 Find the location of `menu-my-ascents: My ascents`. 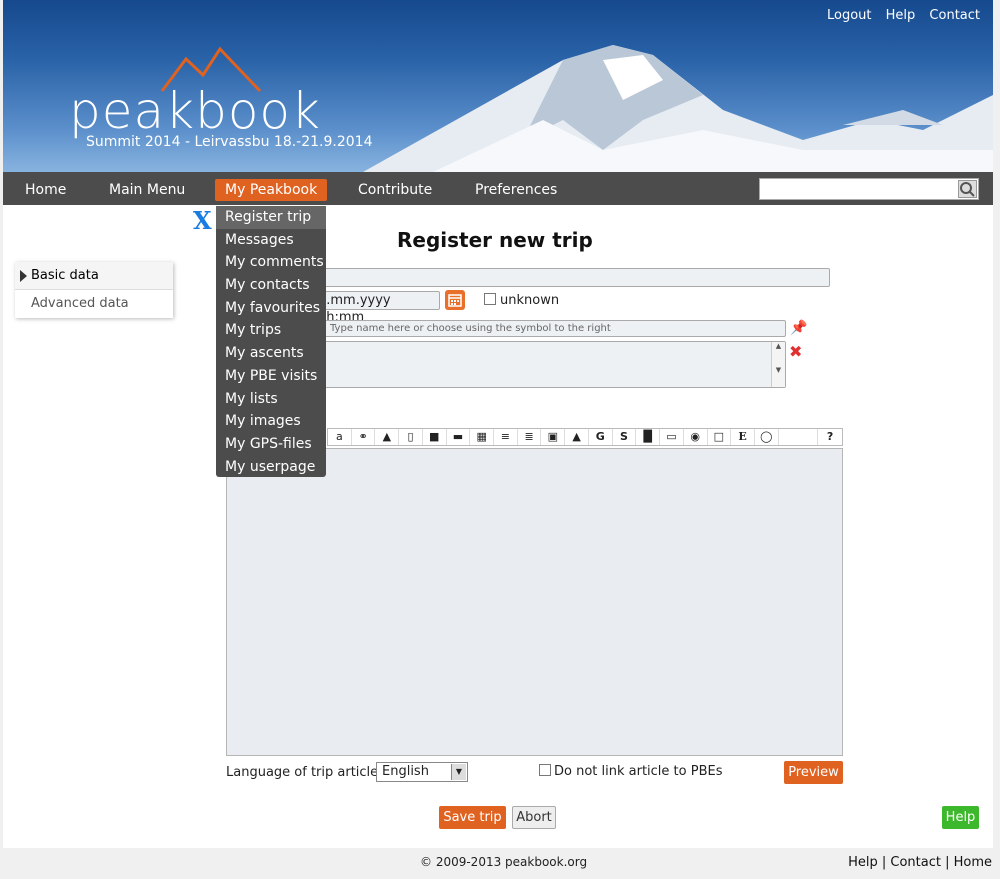

menu-my-ascents: My ascents is located at coordinates (271, 353).